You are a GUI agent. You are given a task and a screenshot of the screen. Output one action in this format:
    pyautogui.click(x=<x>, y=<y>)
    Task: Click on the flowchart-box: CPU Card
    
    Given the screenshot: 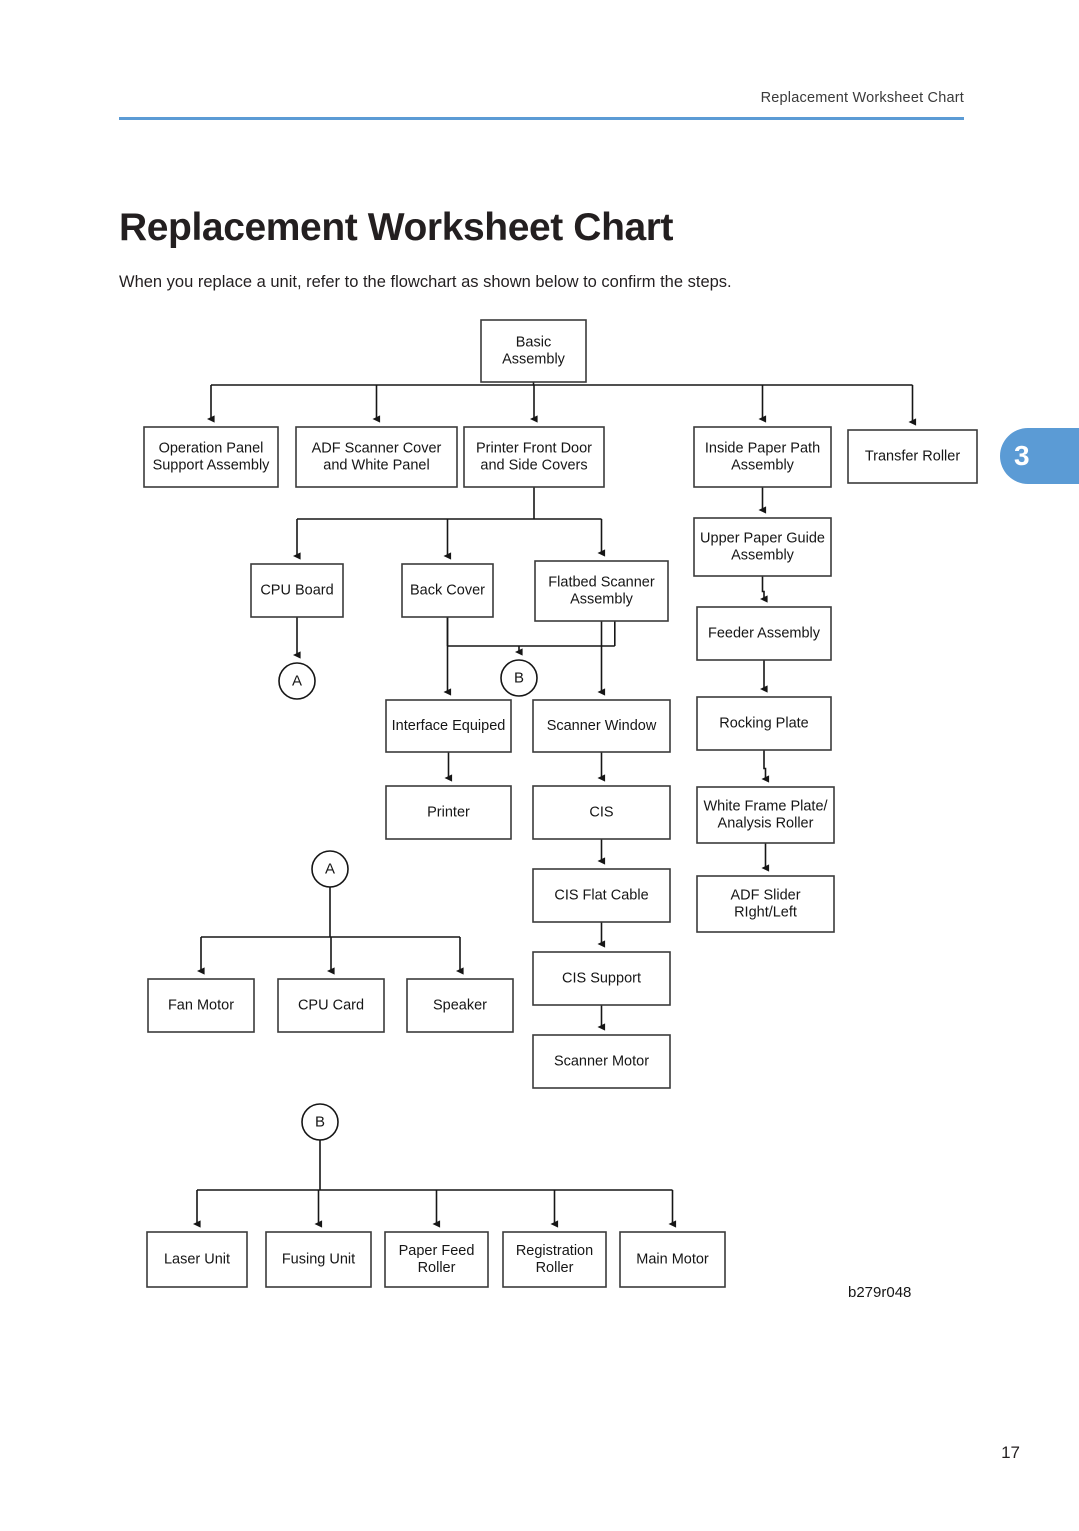 What is the action you would take?
    pyautogui.click(x=331, y=1005)
    